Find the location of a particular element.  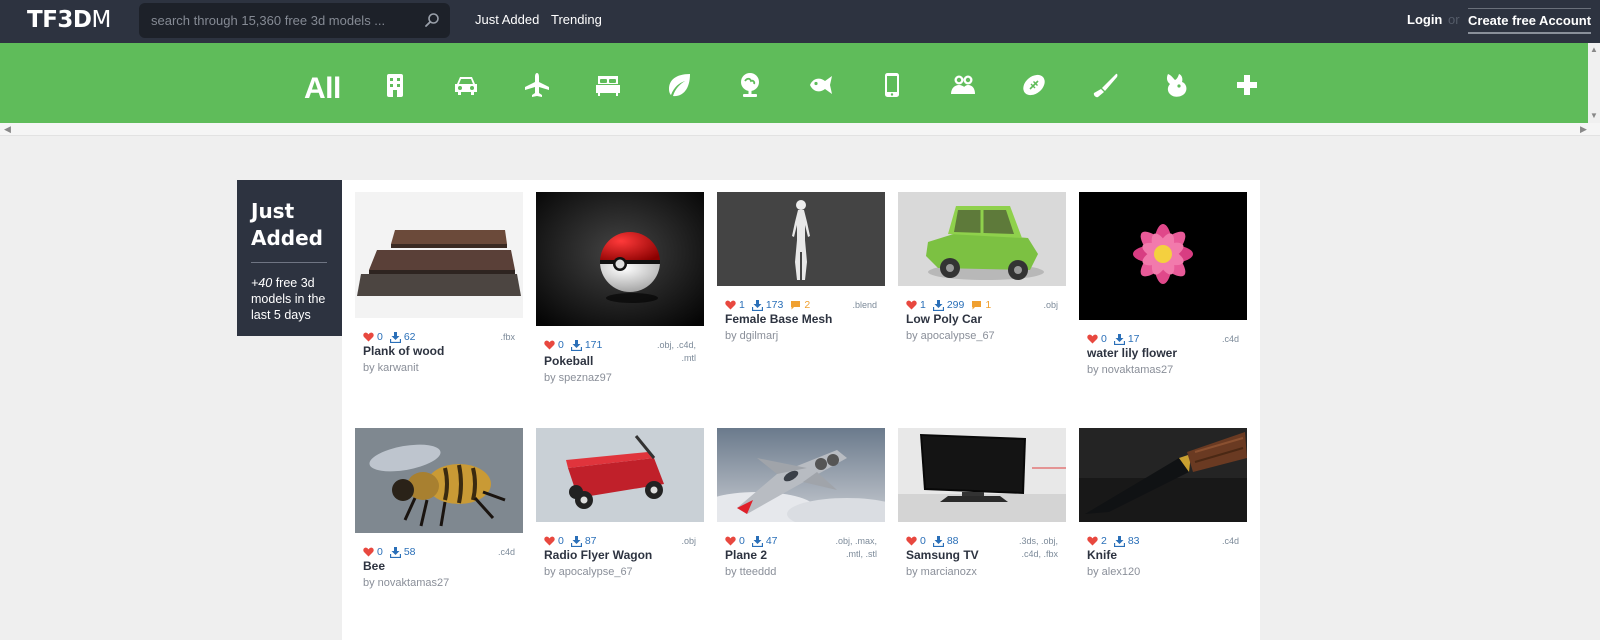

building-icon is located at coordinates (395, 85).